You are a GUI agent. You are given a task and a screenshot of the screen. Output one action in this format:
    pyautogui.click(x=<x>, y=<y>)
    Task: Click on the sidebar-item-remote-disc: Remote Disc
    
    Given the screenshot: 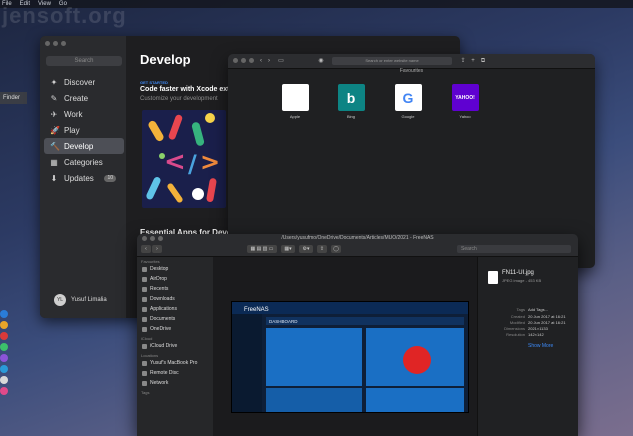 What is the action you would take?
    pyautogui.click(x=175, y=373)
    